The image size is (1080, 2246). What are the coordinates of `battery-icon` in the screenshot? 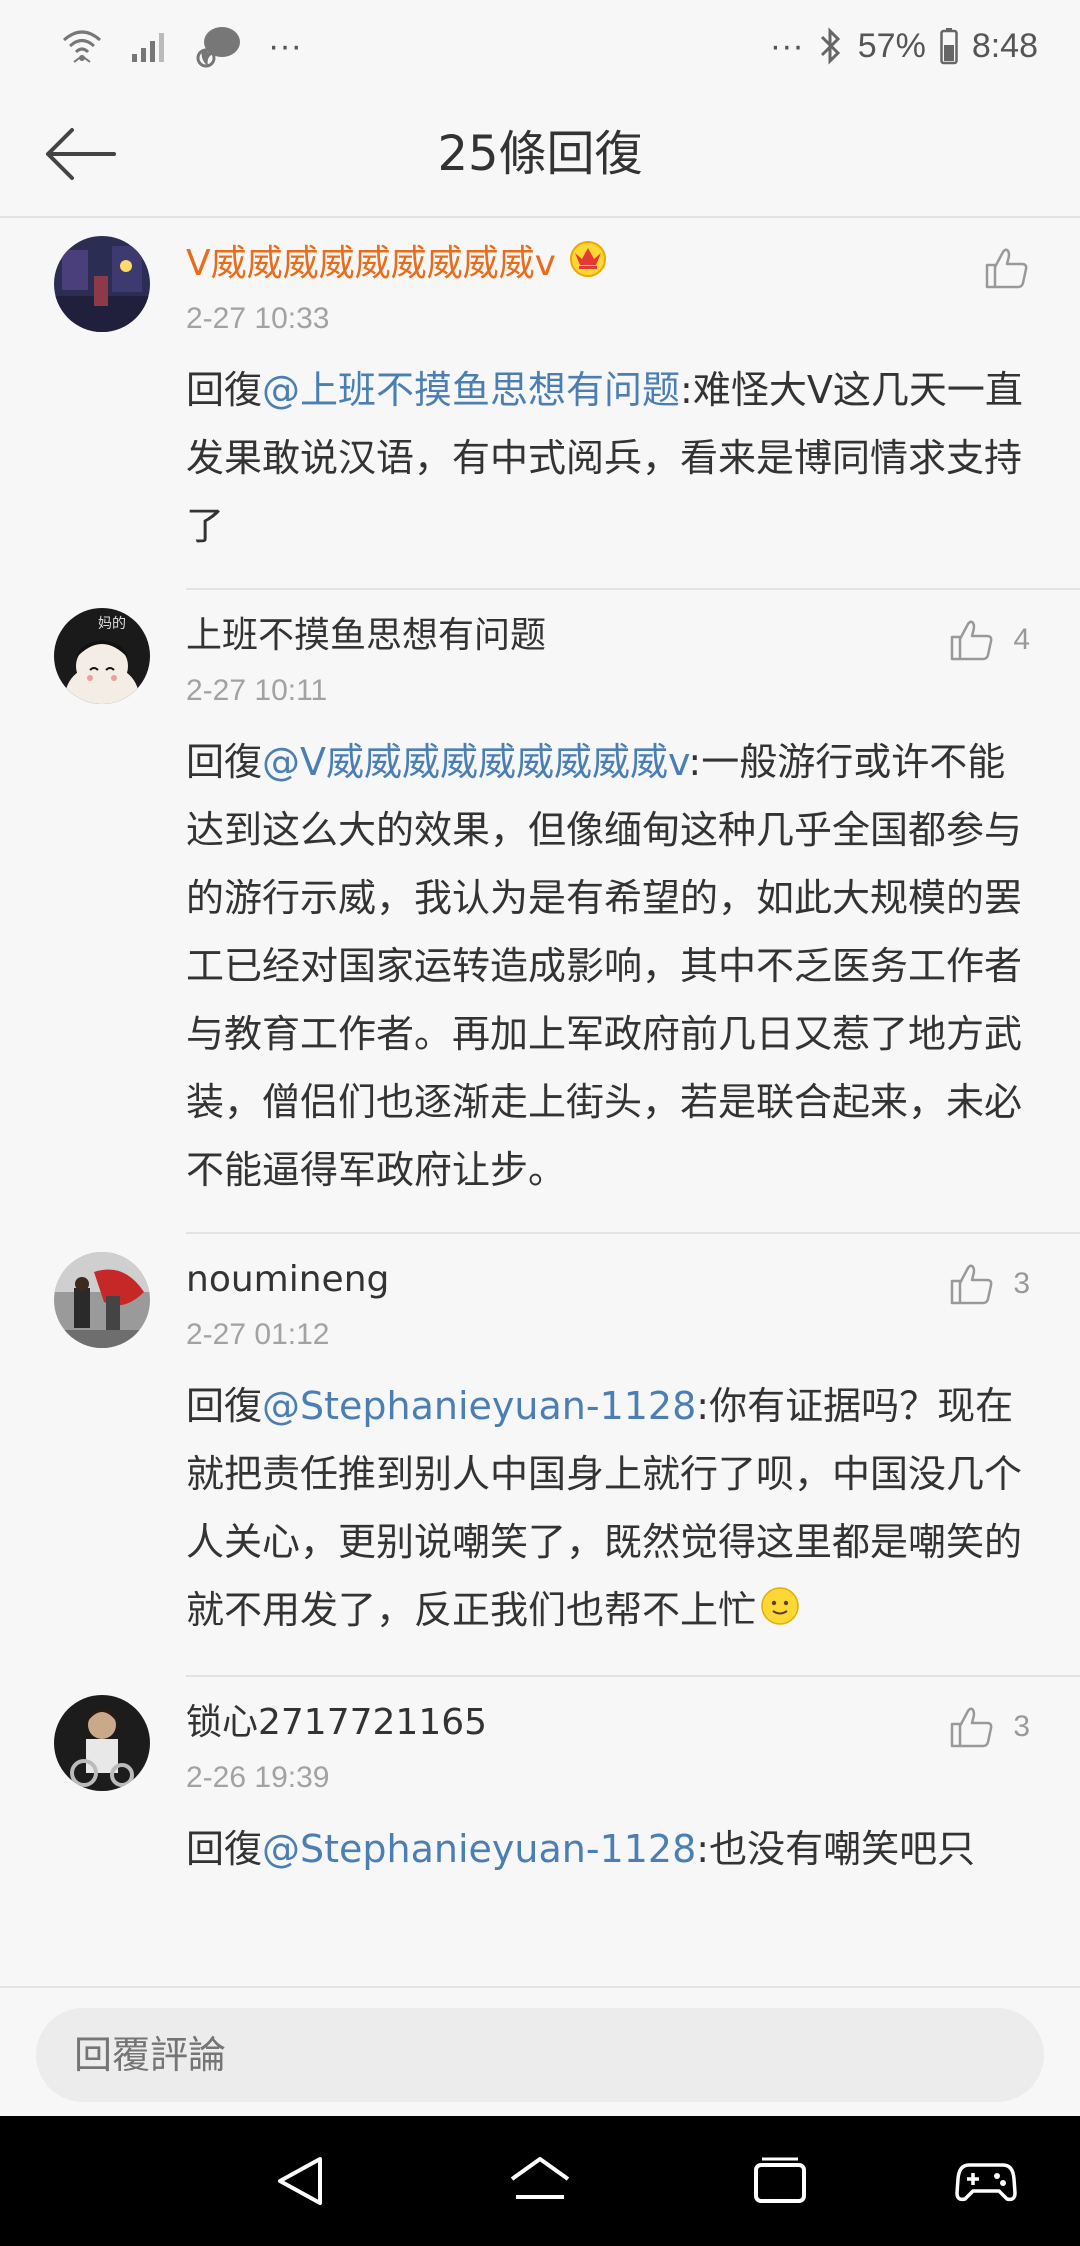 It's located at (949, 46).